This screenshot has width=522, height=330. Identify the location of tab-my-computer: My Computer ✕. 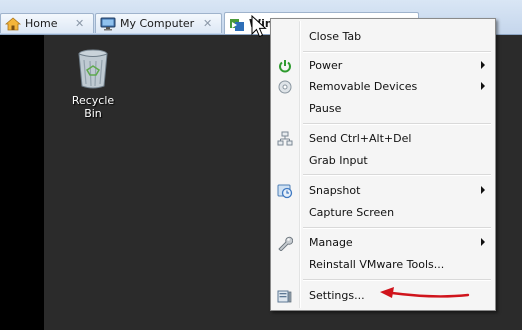
(158, 23).